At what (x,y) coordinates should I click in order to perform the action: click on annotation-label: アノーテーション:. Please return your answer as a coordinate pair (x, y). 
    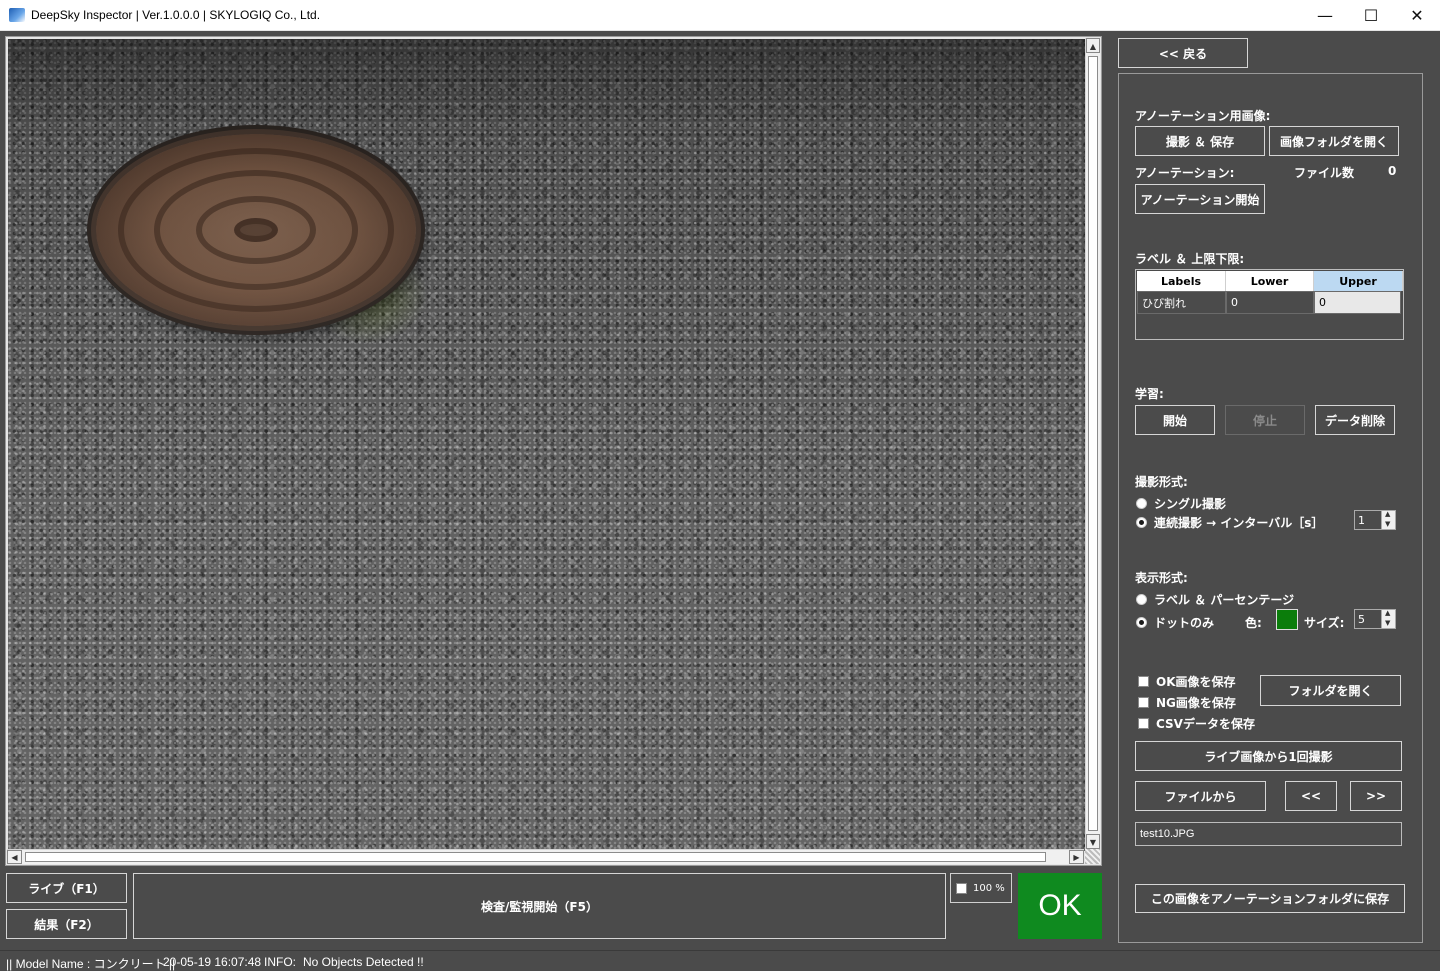
    Looking at the image, I should click on (1185, 173).